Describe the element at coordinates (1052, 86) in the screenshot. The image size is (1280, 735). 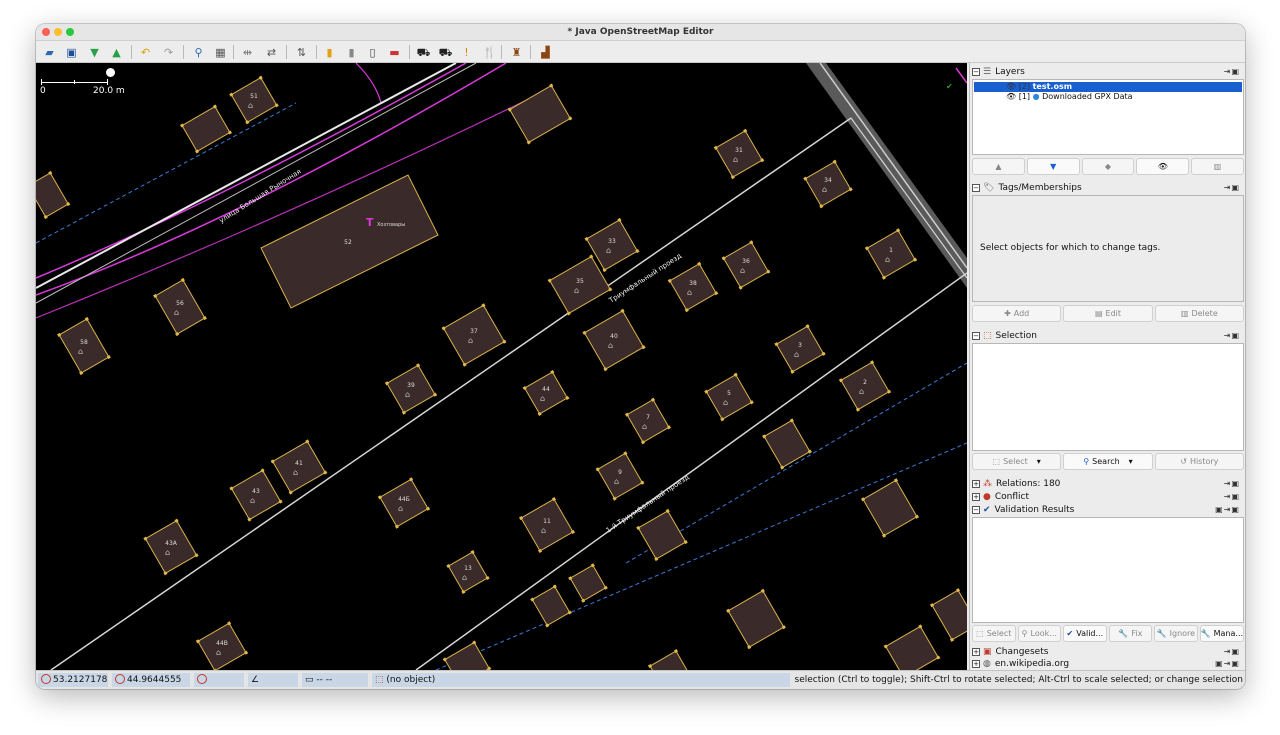
I see `layer-name: test.osm` at that location.